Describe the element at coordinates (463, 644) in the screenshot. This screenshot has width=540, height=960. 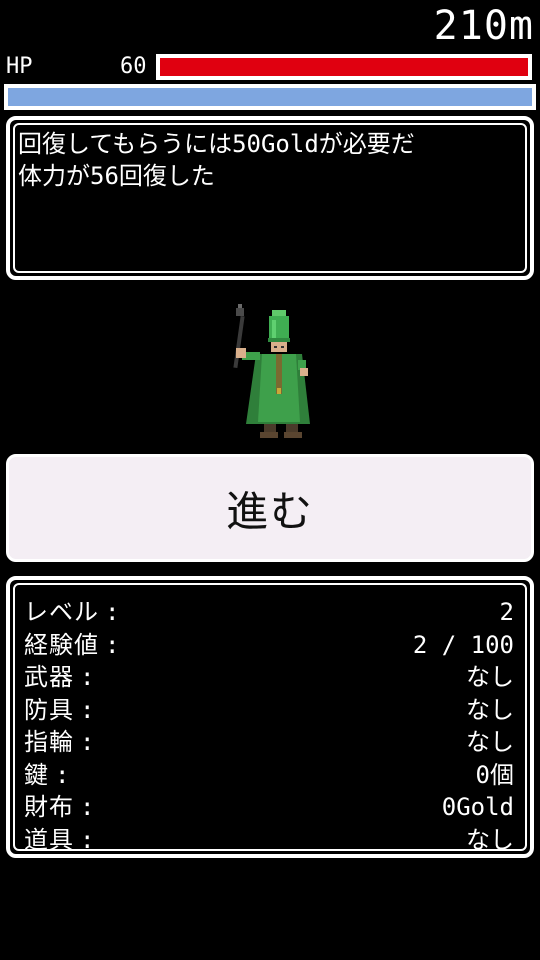
I see `status-value: 2 / 100` at that location.